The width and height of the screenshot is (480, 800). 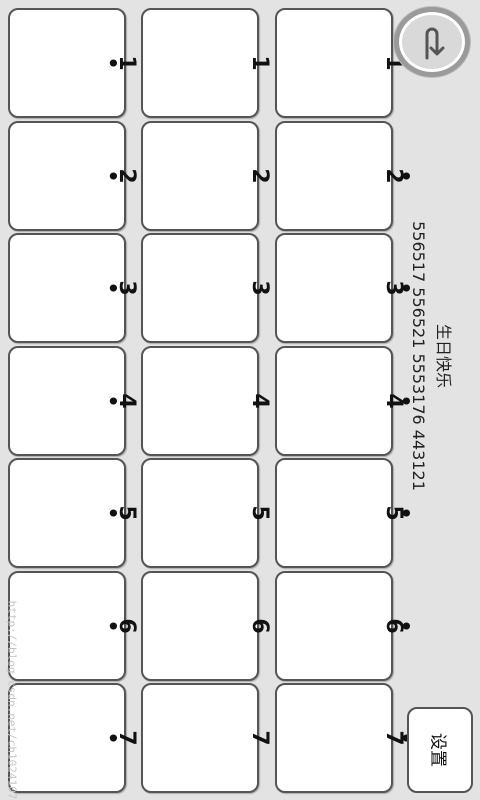 I want to click on key-low-1: 1 •, so click(x=73, y=63).